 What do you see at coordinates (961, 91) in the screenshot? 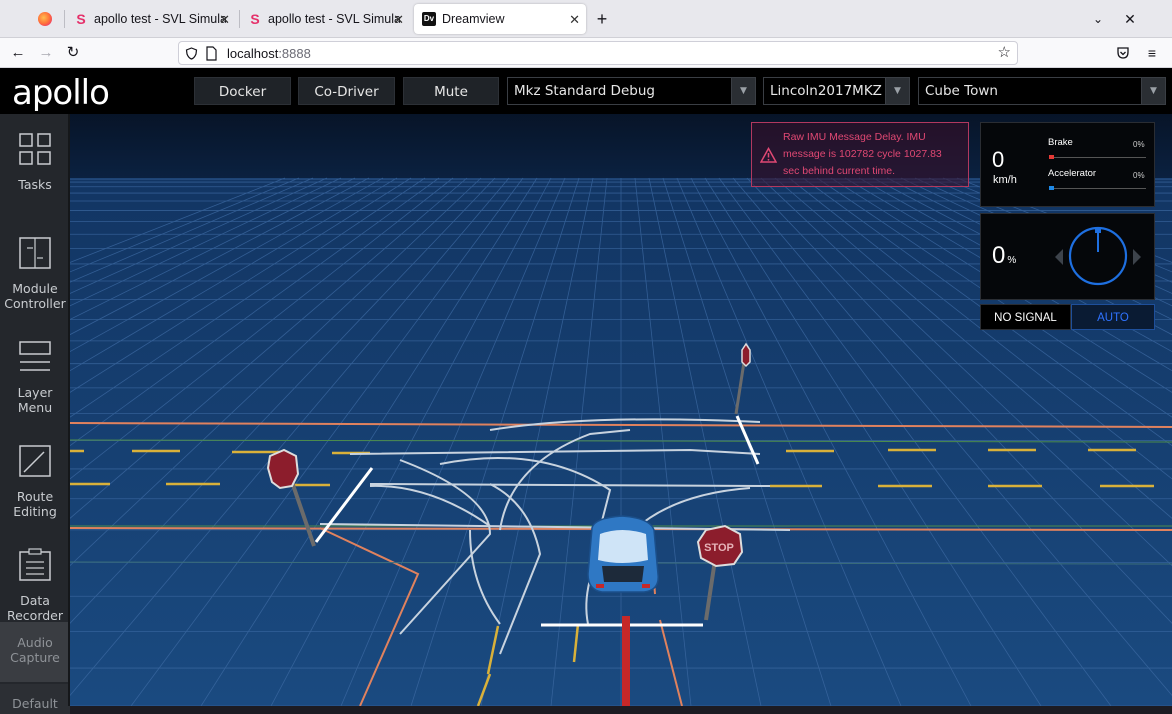
I see `map-select-value: Cube Town` at bounding box center [961, 91].